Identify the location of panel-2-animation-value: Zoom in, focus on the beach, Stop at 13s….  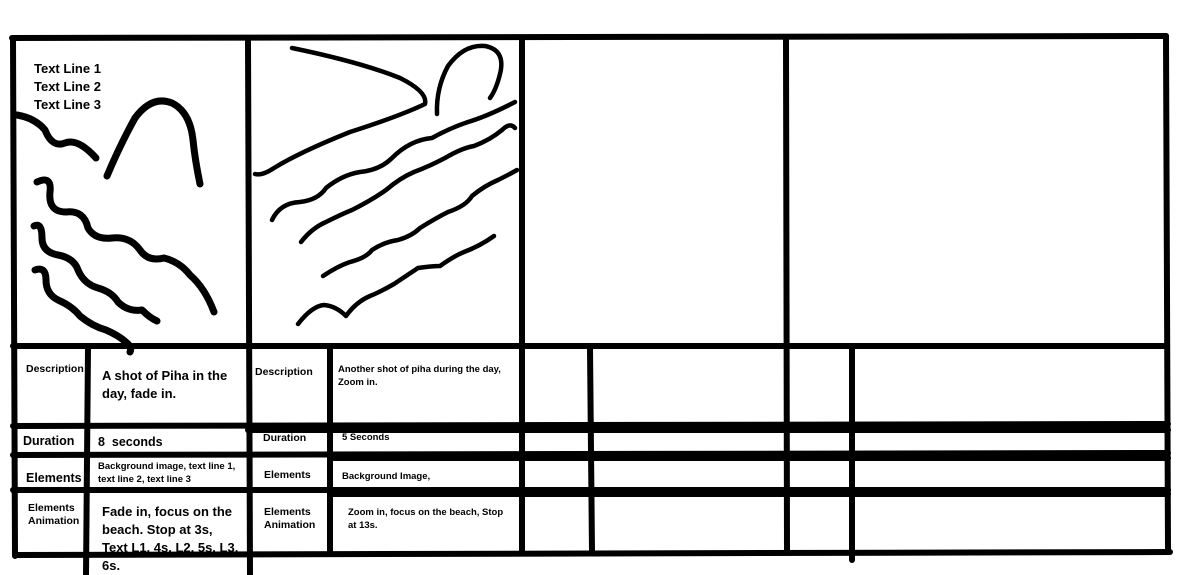
(426, 519).